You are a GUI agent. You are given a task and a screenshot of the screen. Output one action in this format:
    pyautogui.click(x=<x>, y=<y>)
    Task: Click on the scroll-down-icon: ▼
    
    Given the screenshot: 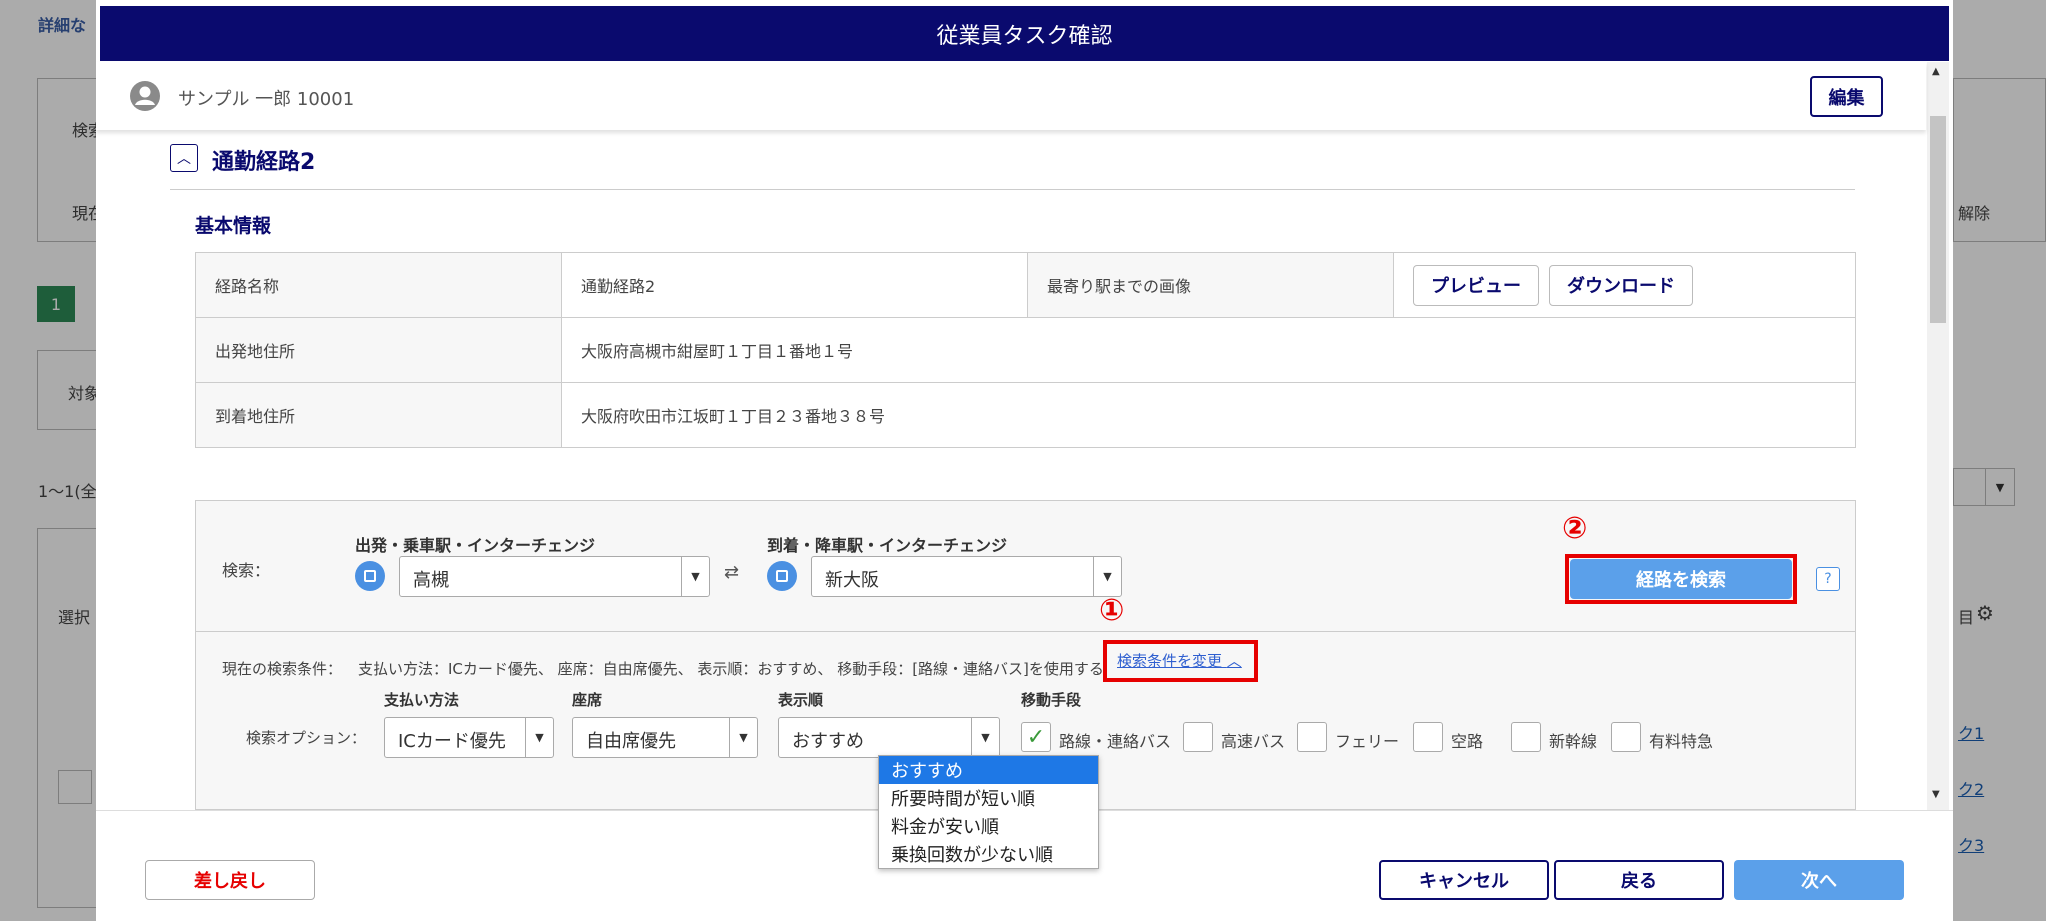 What is the action you would take?
    pyautogui.click(x=1936, y=794)
    